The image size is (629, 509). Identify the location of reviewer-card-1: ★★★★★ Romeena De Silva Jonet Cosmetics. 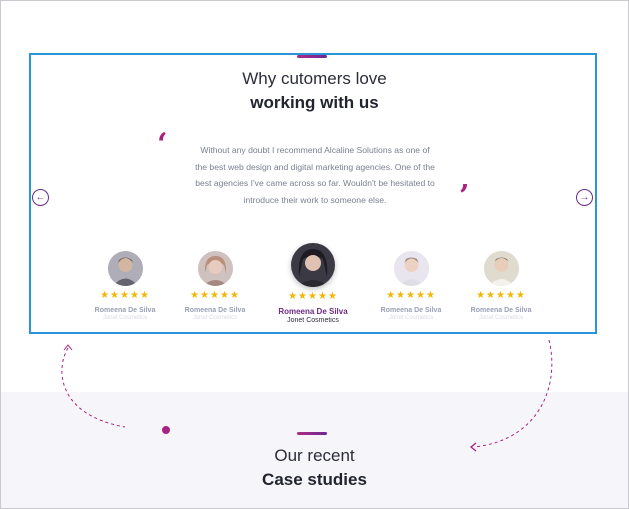
(125, 286).